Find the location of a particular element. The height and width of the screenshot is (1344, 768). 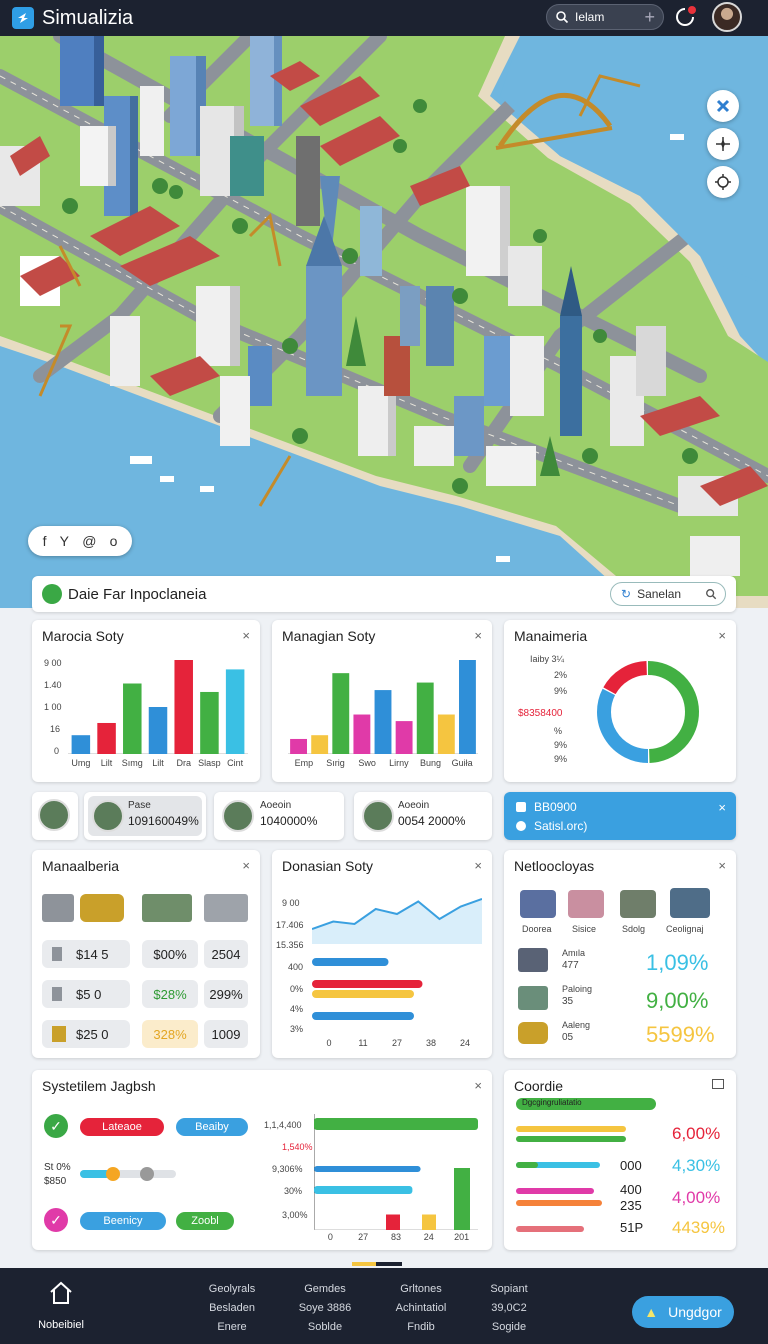

notification-badge is located at coordinates (692, 10).